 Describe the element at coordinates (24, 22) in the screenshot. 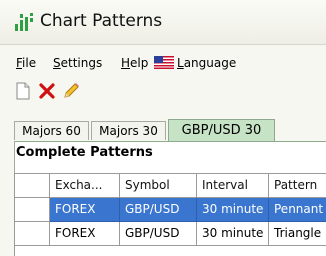

I see `chart-app-icon` at that location.